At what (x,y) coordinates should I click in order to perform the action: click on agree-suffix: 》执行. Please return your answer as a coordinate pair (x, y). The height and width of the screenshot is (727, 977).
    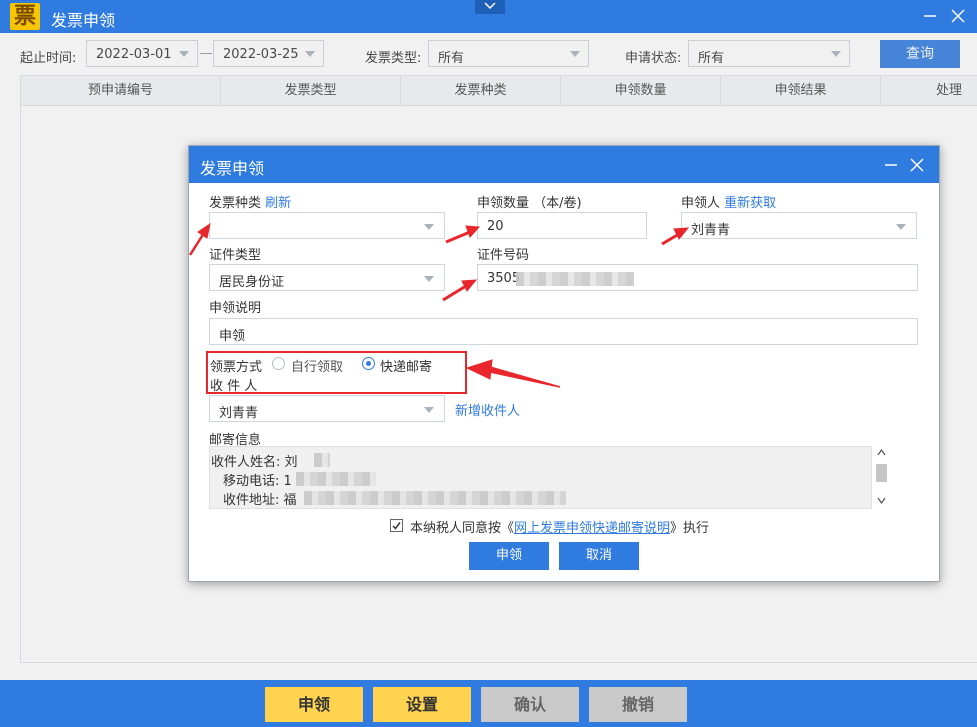
    Looking at the image, I should click on (690, 528).